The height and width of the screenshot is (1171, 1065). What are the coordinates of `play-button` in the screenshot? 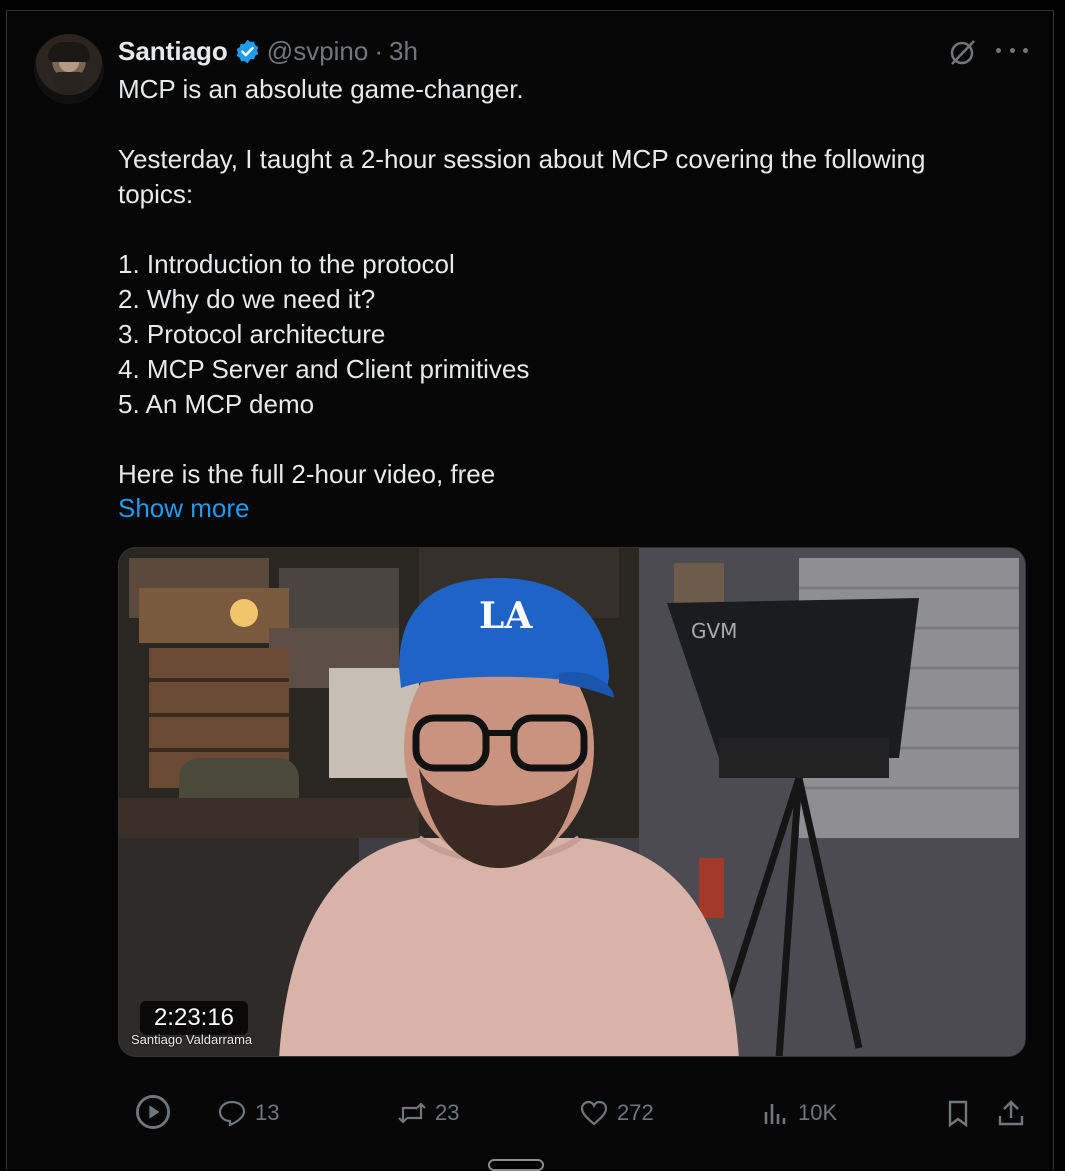 It's located at (153, 1112).